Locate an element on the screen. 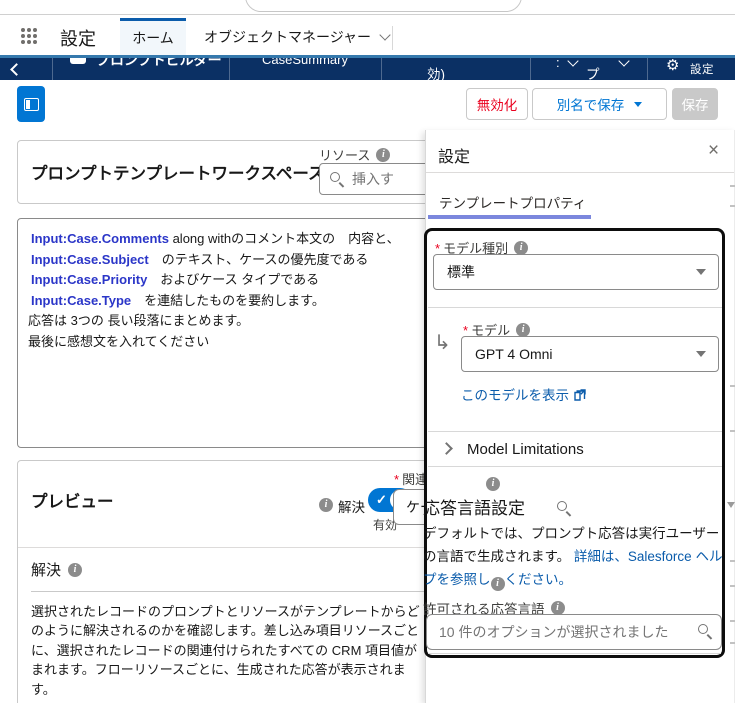 The image size is (735, 703). resolve-label: 解決 is located at coordinates (351, 507).